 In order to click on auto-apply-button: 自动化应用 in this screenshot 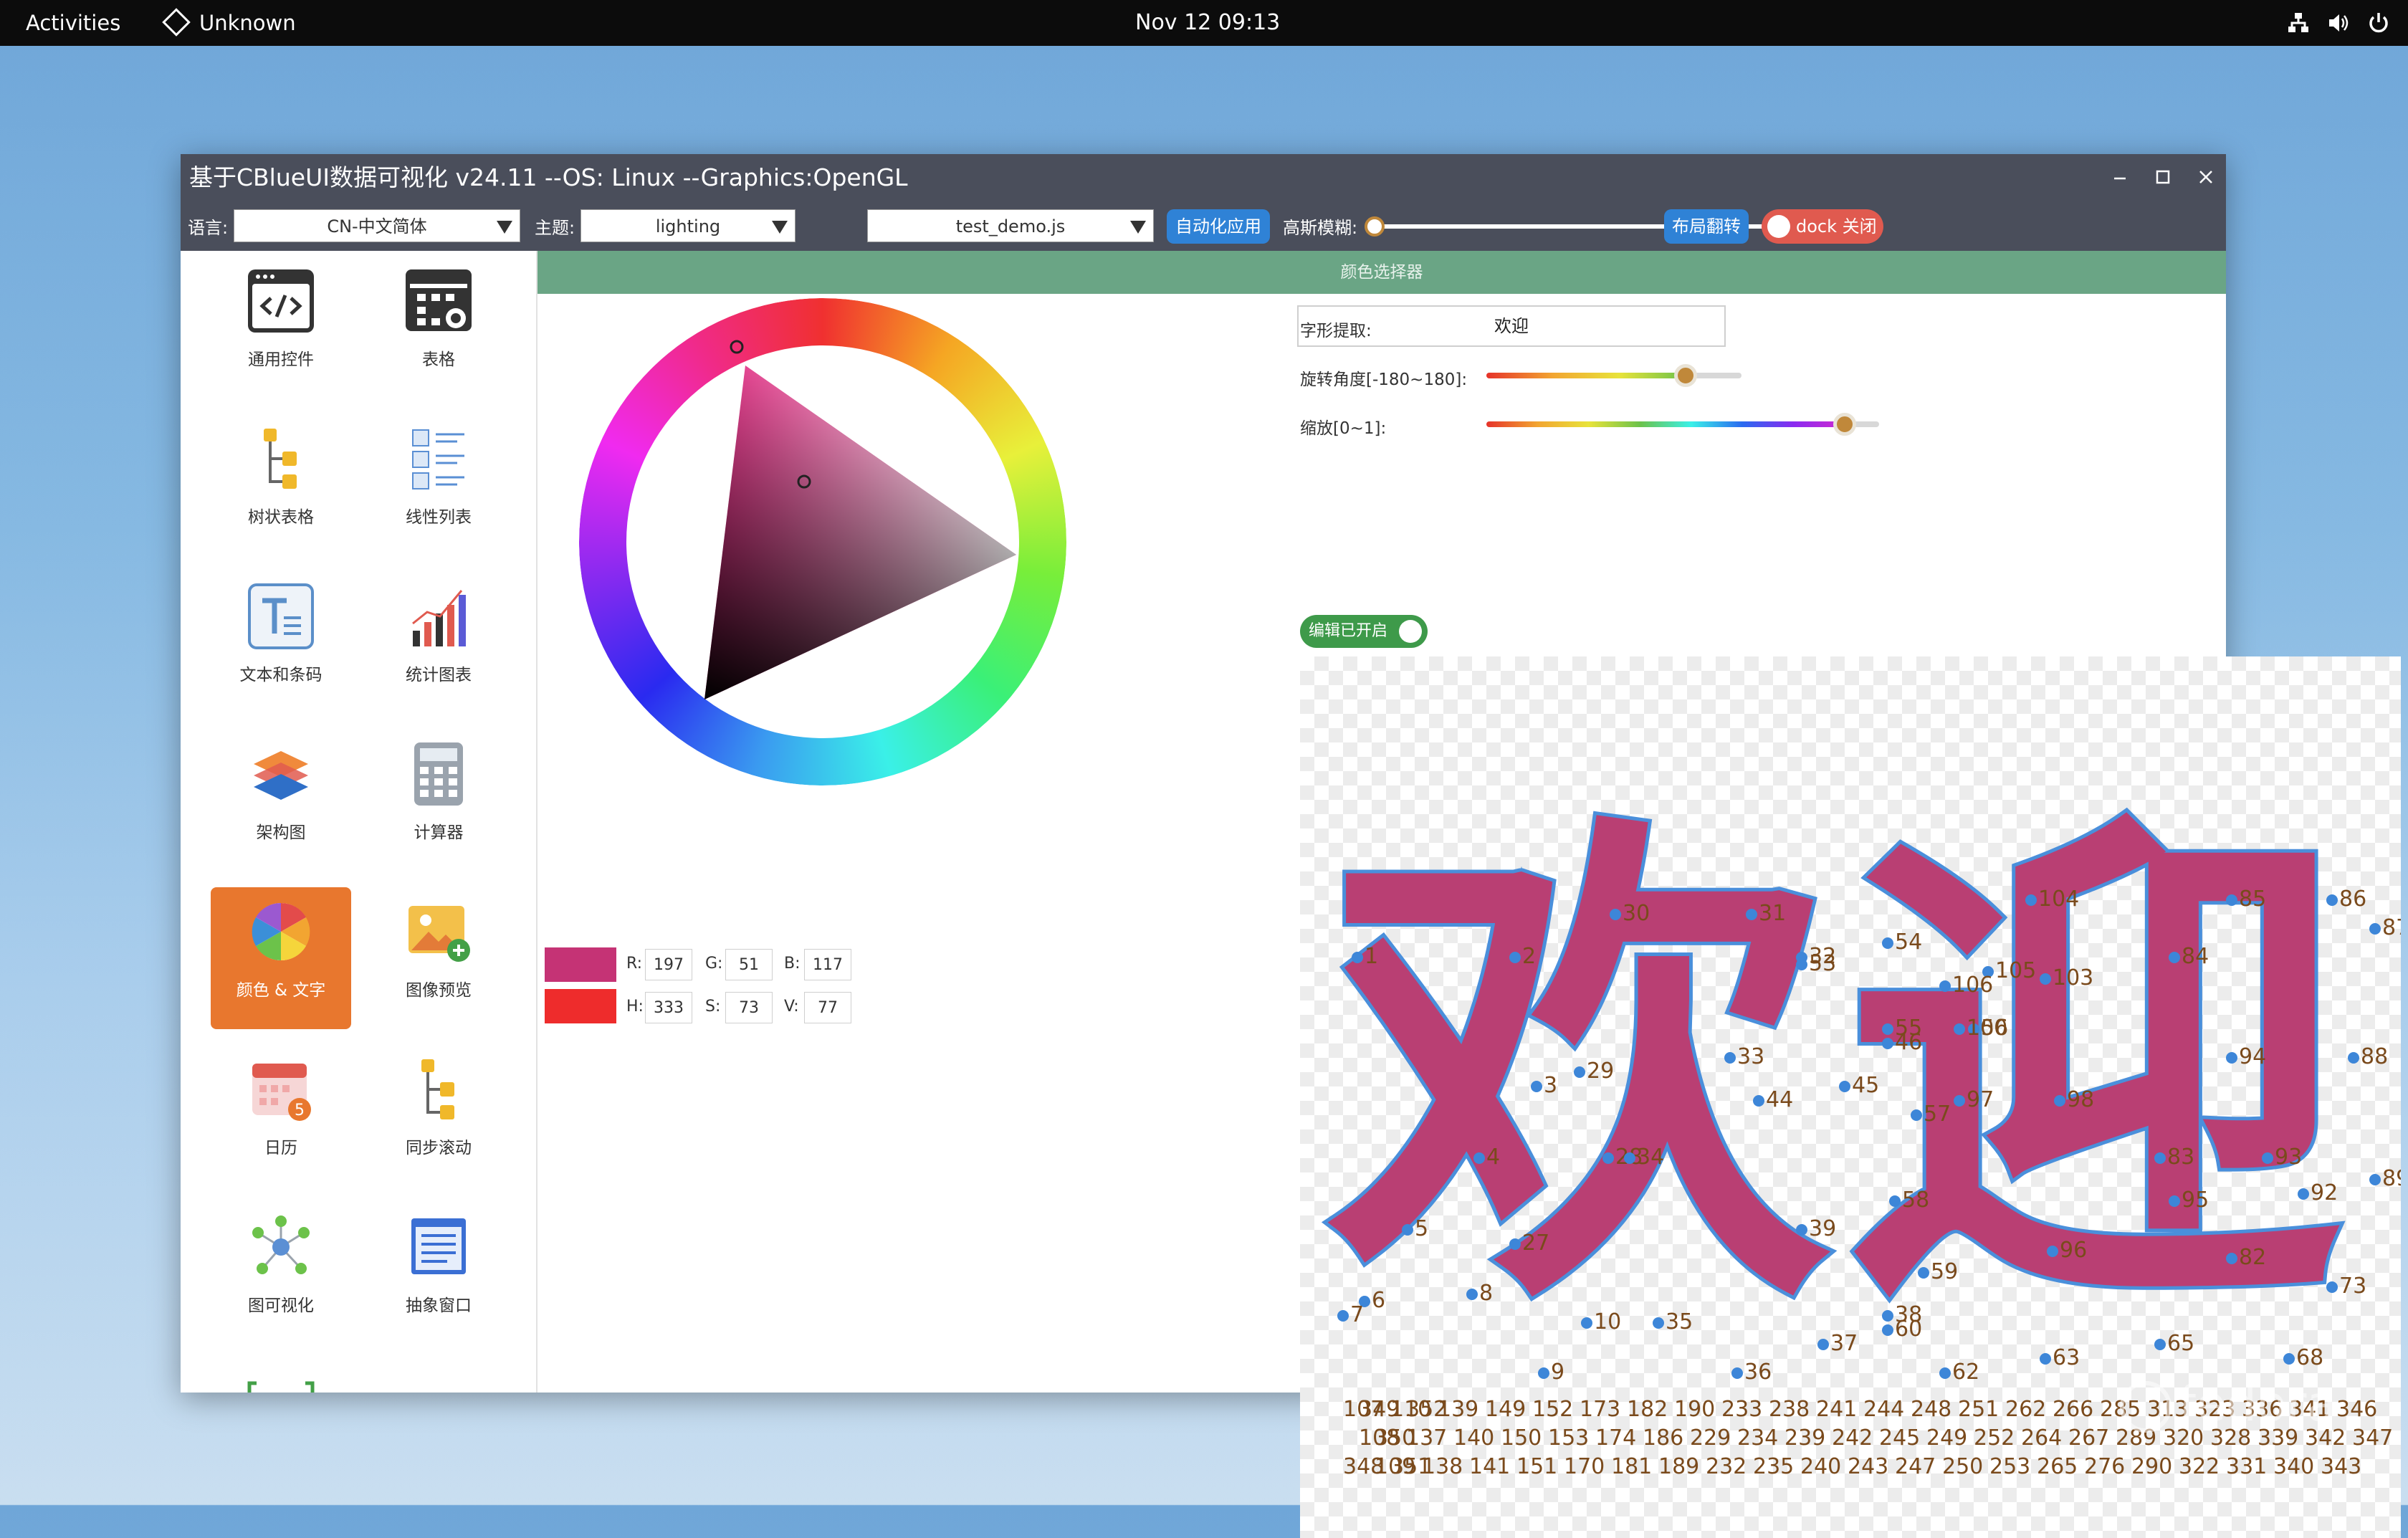, I will do `click(1218, 226)`.